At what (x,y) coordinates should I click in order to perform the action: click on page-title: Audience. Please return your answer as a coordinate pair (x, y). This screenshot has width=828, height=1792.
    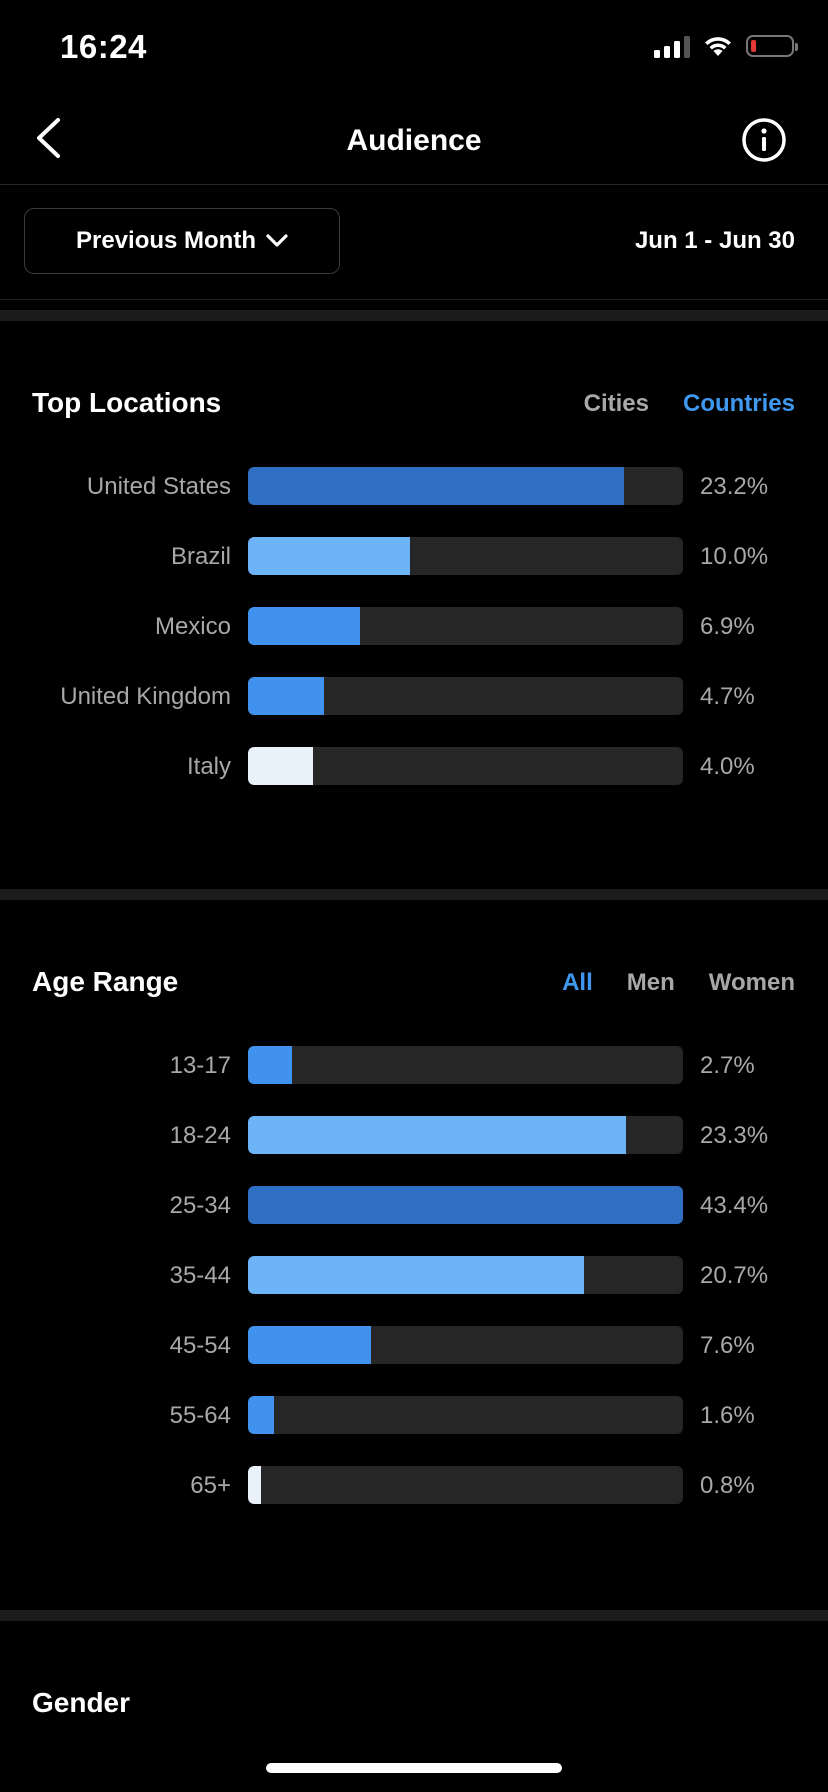
    Looking at the image, I should click on (414, 140).